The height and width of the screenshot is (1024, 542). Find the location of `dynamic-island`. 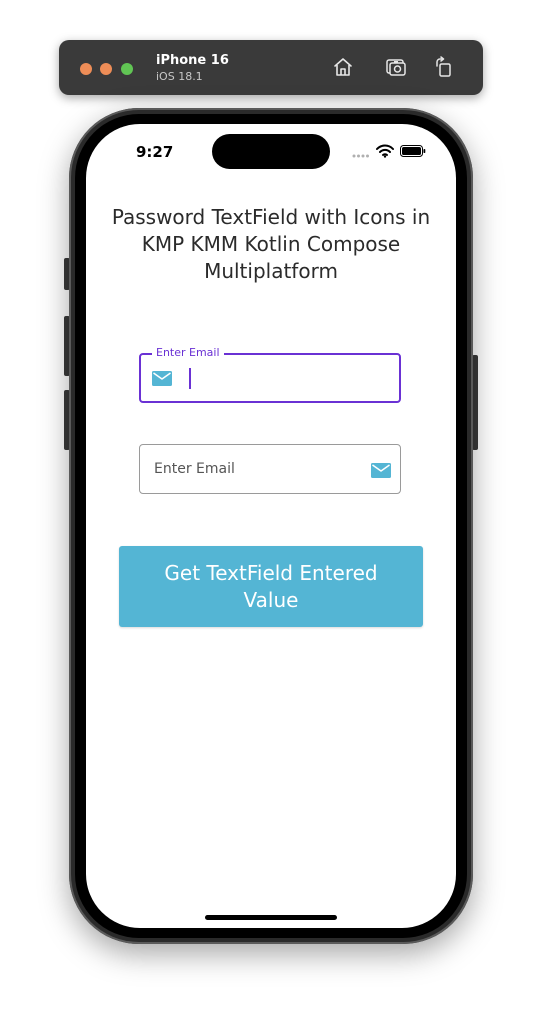

dynamic-island is located at coordinates (271, 151).